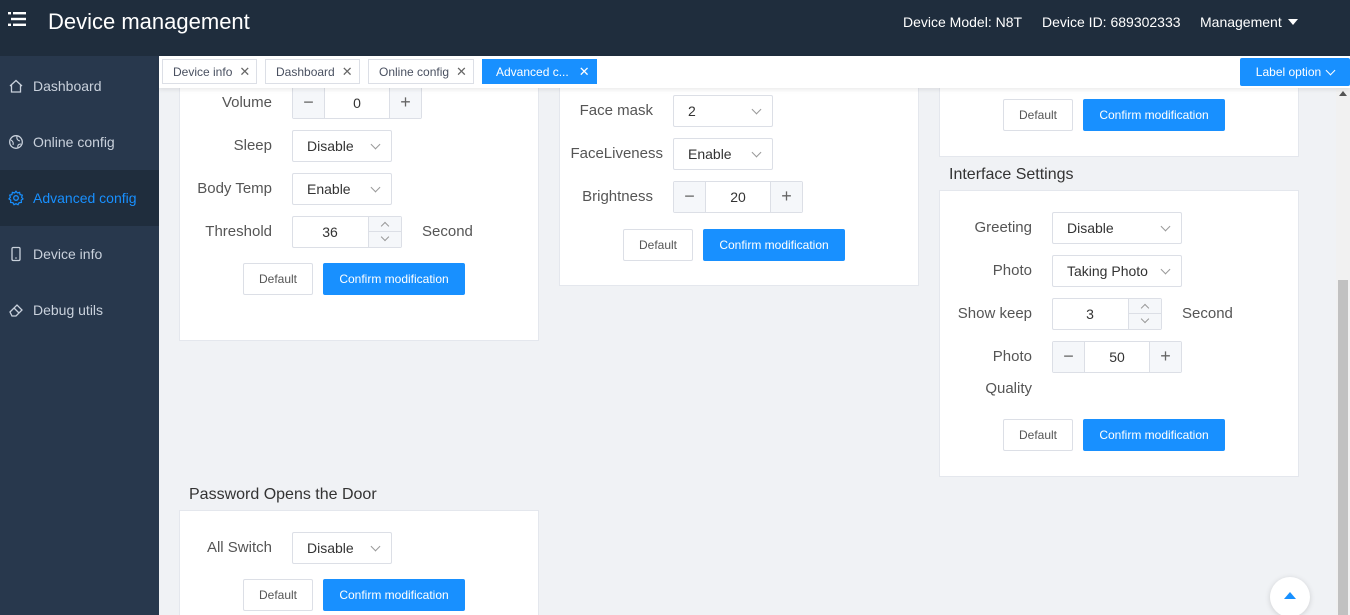 The image size is (1350, 615). I want to click on sidebar-item-label: Device info, so click(68, 254).